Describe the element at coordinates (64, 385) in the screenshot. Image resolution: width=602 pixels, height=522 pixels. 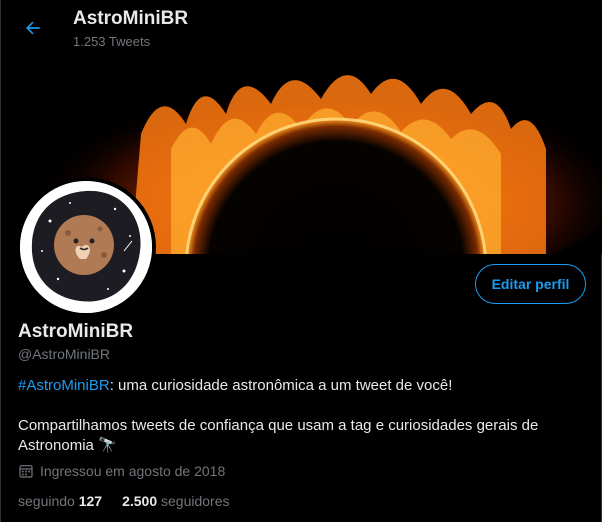
I see `bio-hashtag-link: #AstroMiniBR` at that location.